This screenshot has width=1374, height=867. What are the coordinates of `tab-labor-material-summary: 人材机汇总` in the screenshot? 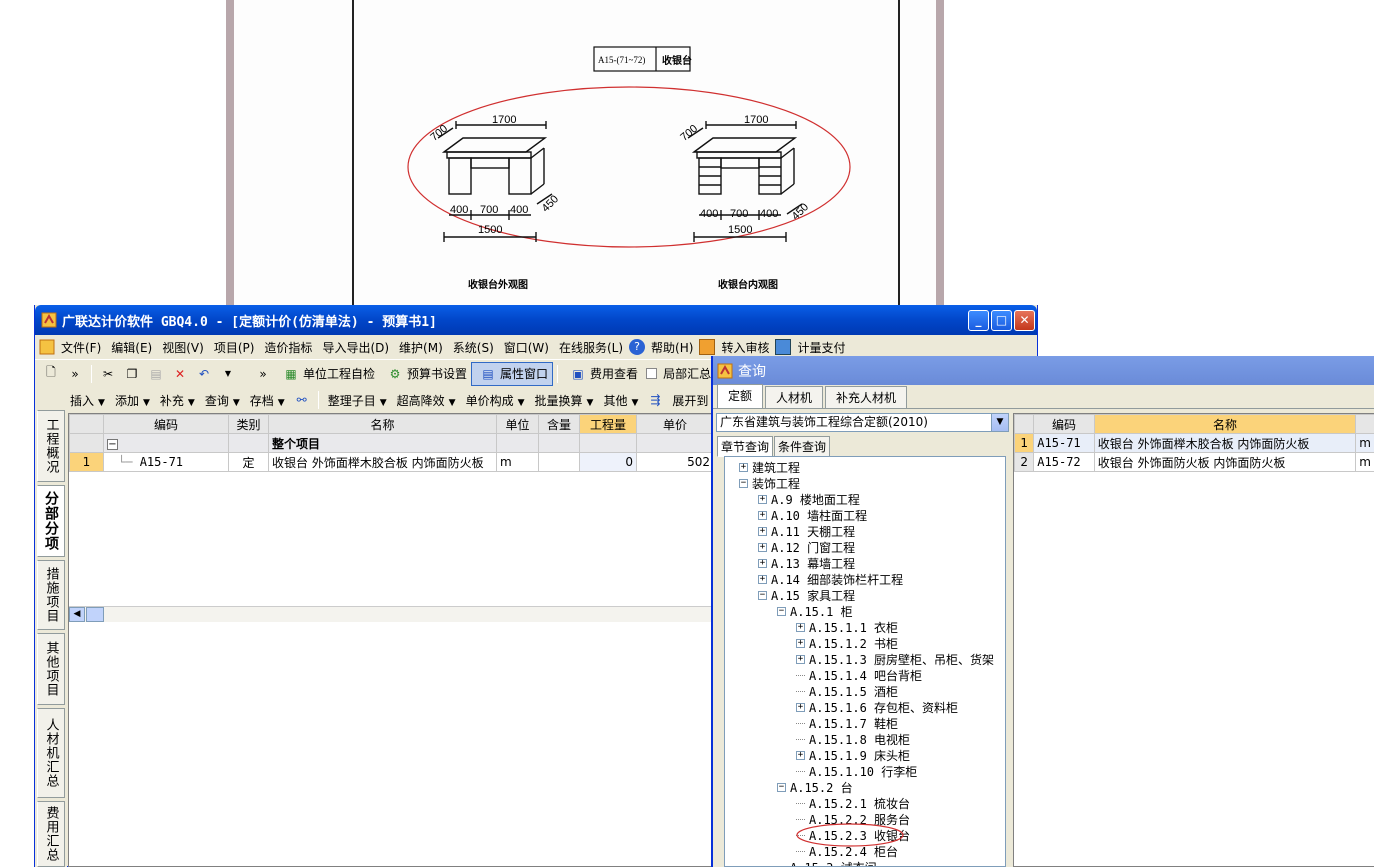 It's located at (51, 753).